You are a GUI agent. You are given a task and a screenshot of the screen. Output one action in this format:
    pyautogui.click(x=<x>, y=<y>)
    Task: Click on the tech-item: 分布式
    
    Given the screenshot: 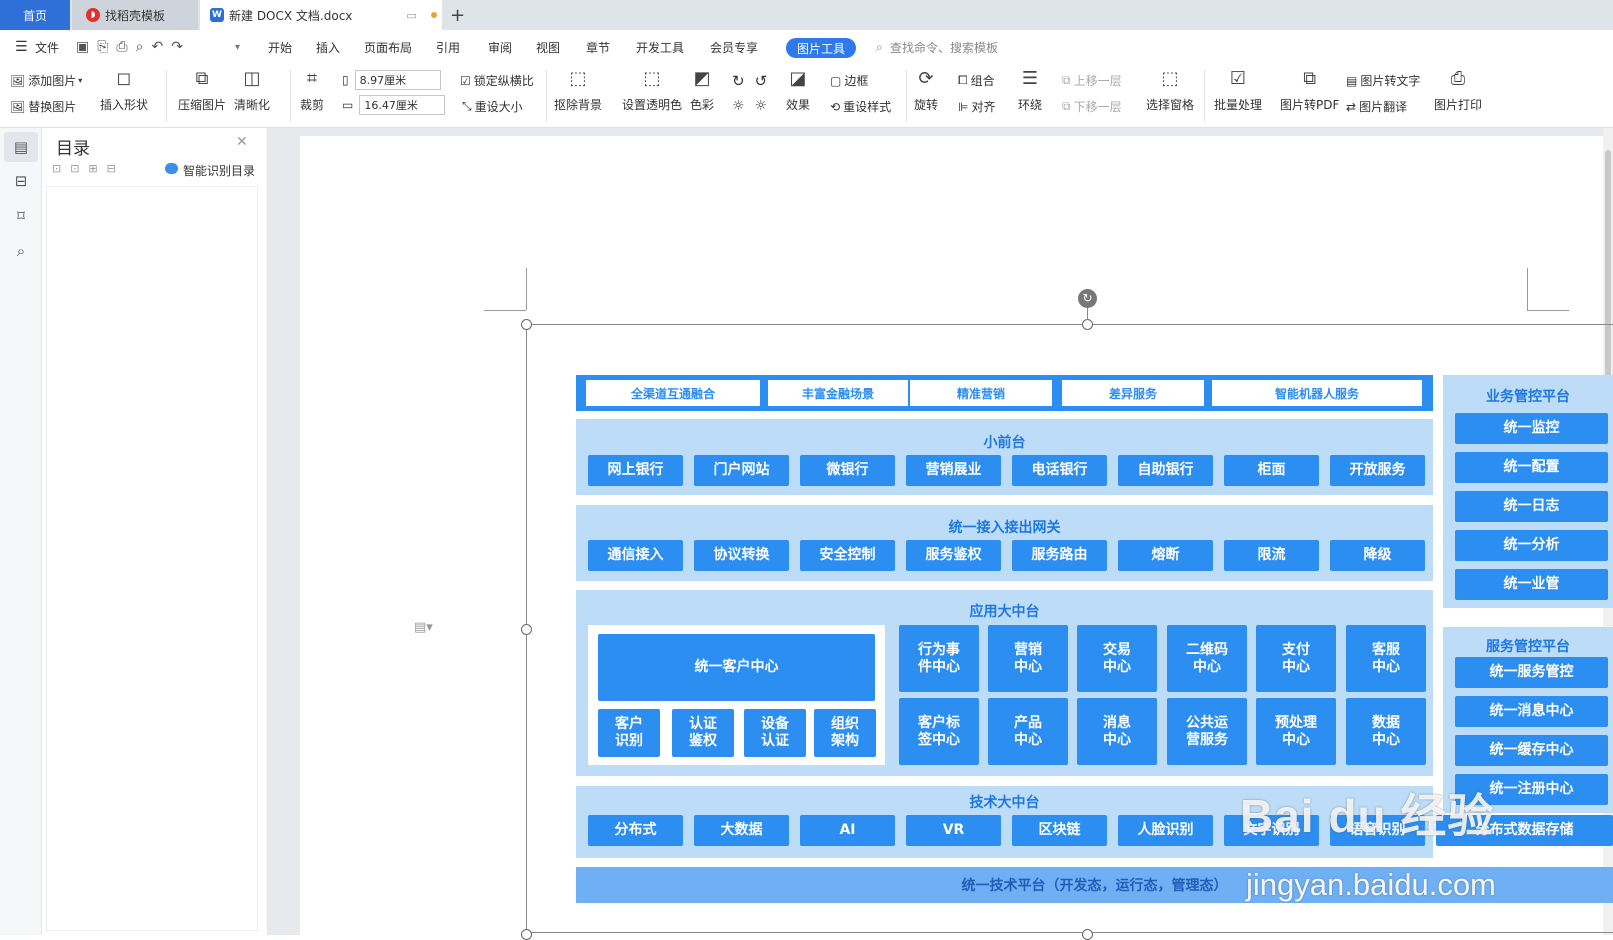 What is the action you would take?
    pyautogui.click(x=635, y=830)
    